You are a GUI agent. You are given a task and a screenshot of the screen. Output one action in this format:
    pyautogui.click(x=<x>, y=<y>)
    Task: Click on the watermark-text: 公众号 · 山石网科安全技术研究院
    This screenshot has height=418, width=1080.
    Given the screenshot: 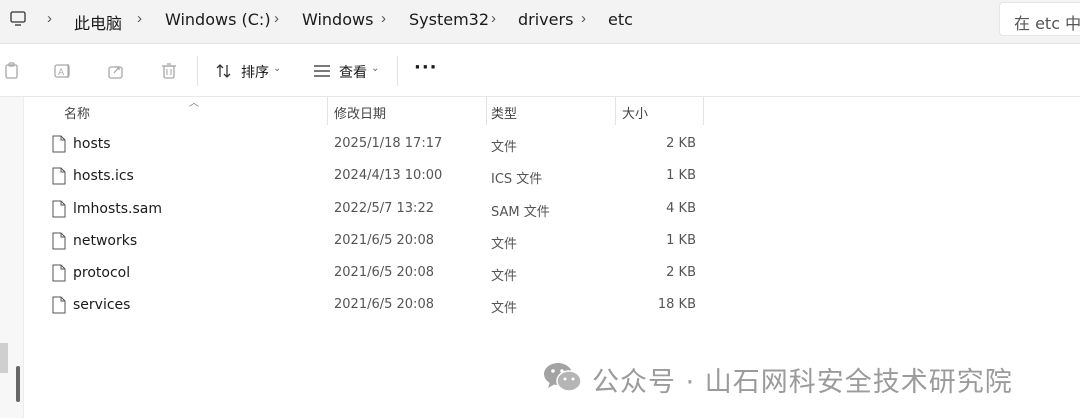 What is the action you would take?
    pyautogui.click(x=802, y=382)
    